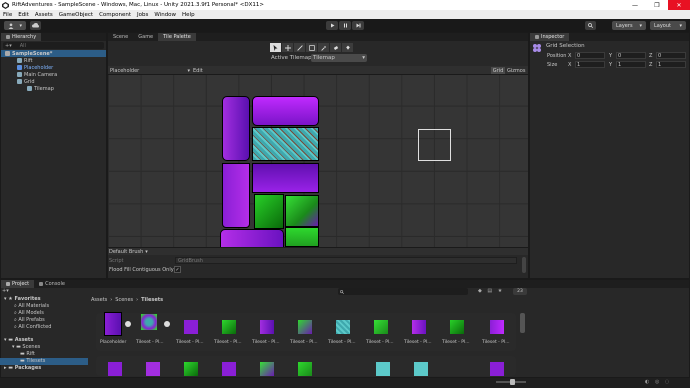 Image resolution: width=690 pixels, height=388 pixels. I want to click on erase-tool-button, so click(335, 47).